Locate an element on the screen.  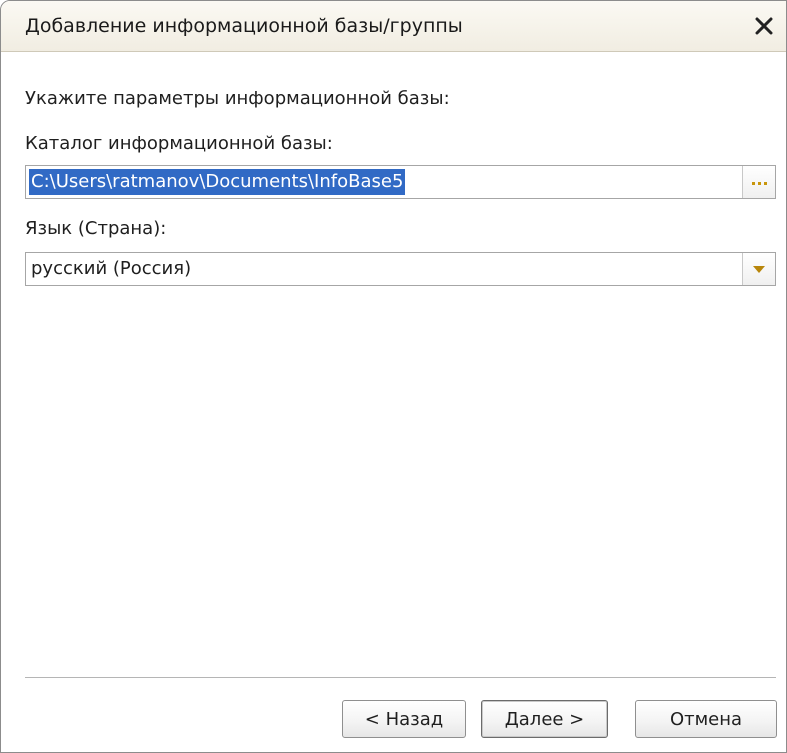
close-button is located at coordinates (764, 26).